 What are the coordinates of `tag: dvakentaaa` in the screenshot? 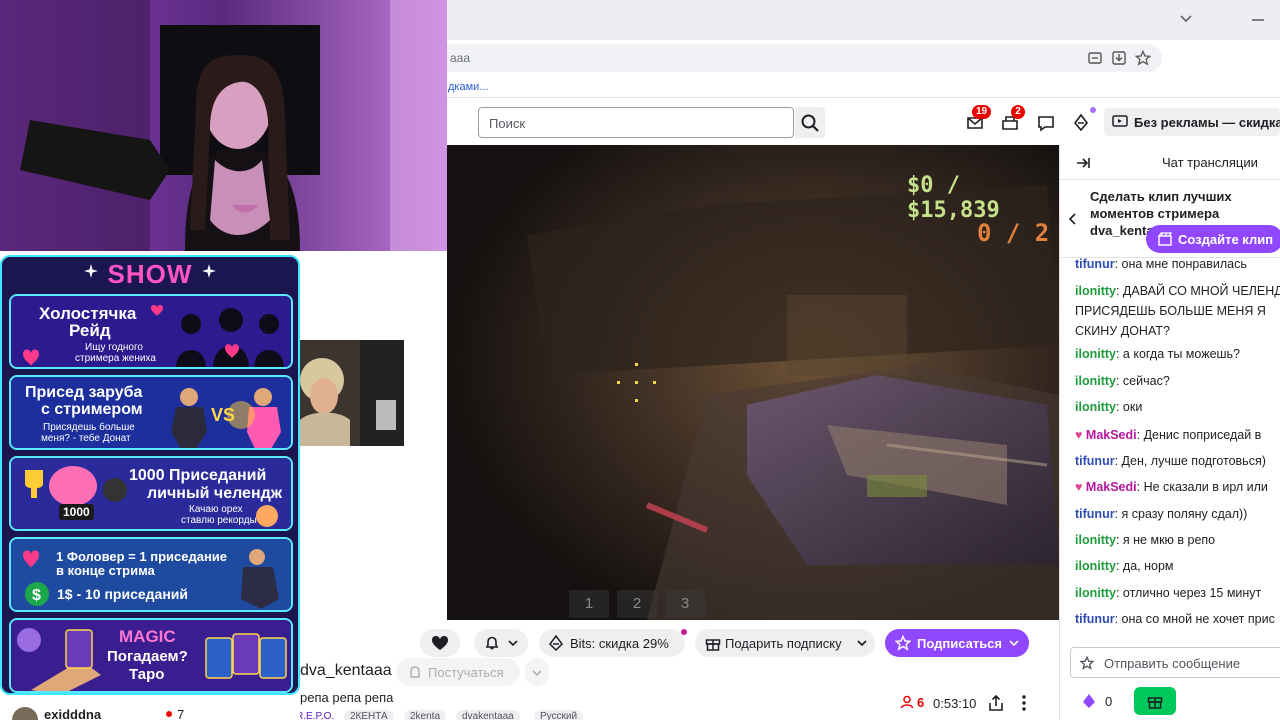 It's located at (488, 715).